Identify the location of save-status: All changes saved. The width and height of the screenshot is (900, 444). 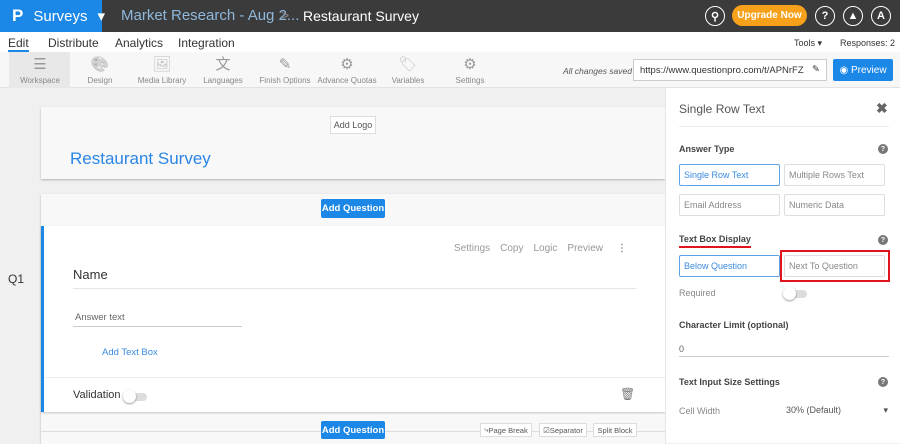
(597, 71).